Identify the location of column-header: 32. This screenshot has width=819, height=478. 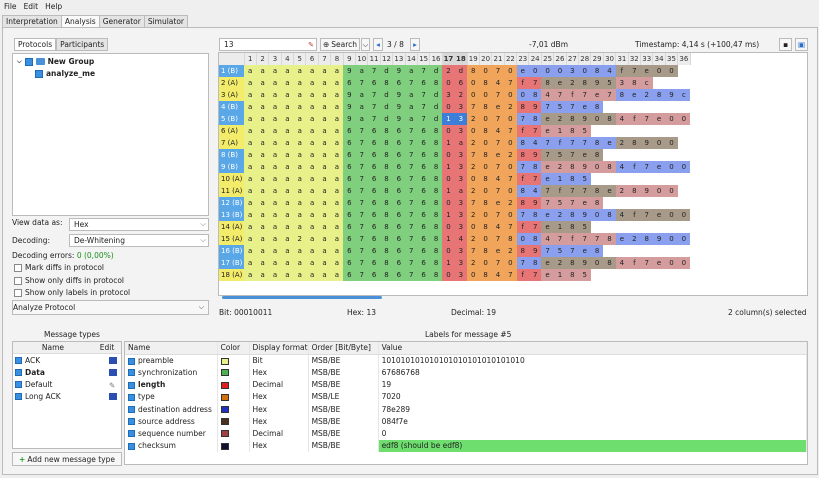
(635, 59).